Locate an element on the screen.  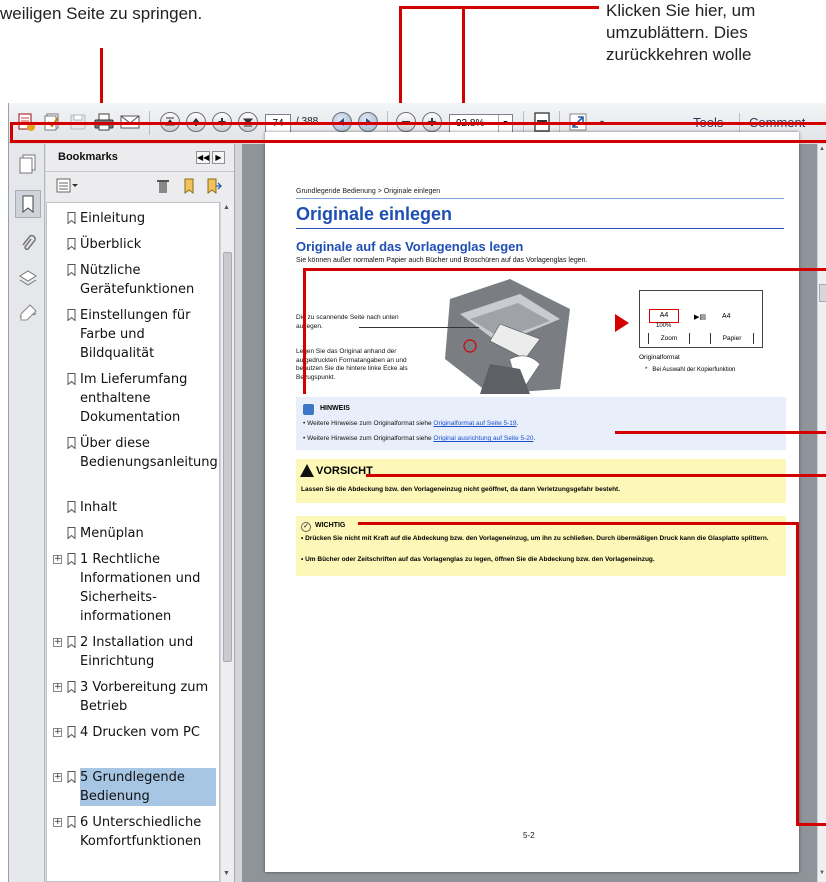
heading-rule is located at coordinates (540, 228).